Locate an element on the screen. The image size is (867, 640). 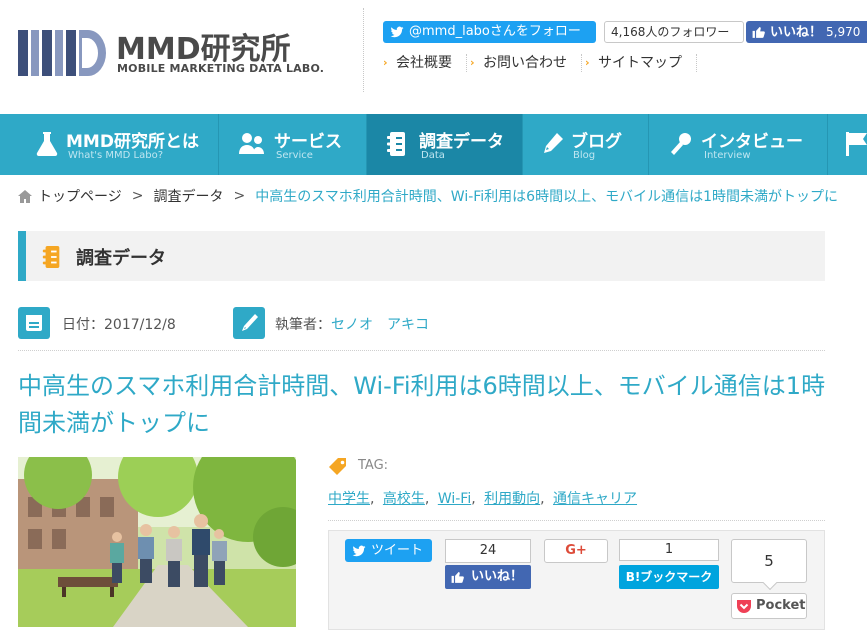
section-title: 調査データ is located at coordinates (121, 258).